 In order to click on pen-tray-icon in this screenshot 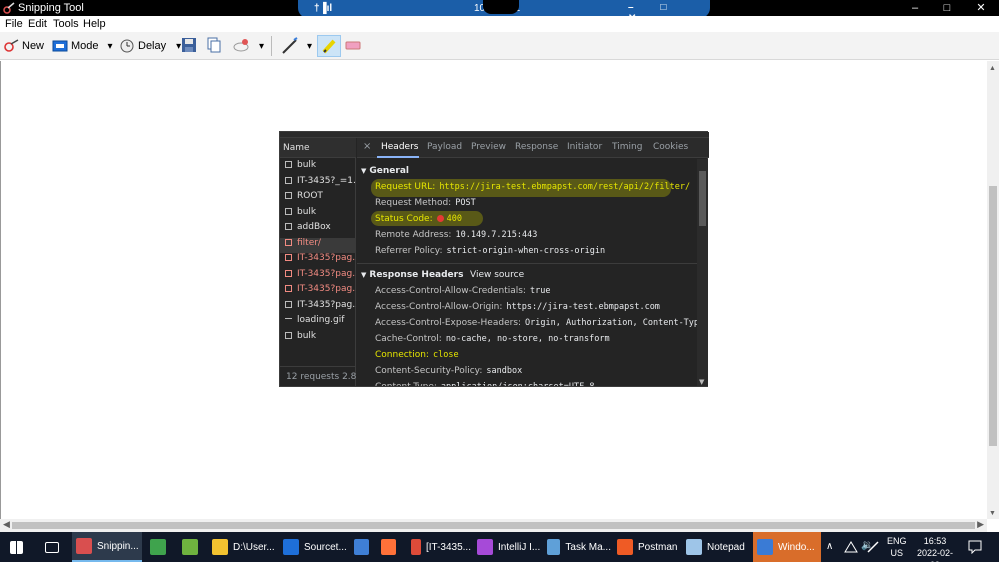, I will do `click(873, 547)`.